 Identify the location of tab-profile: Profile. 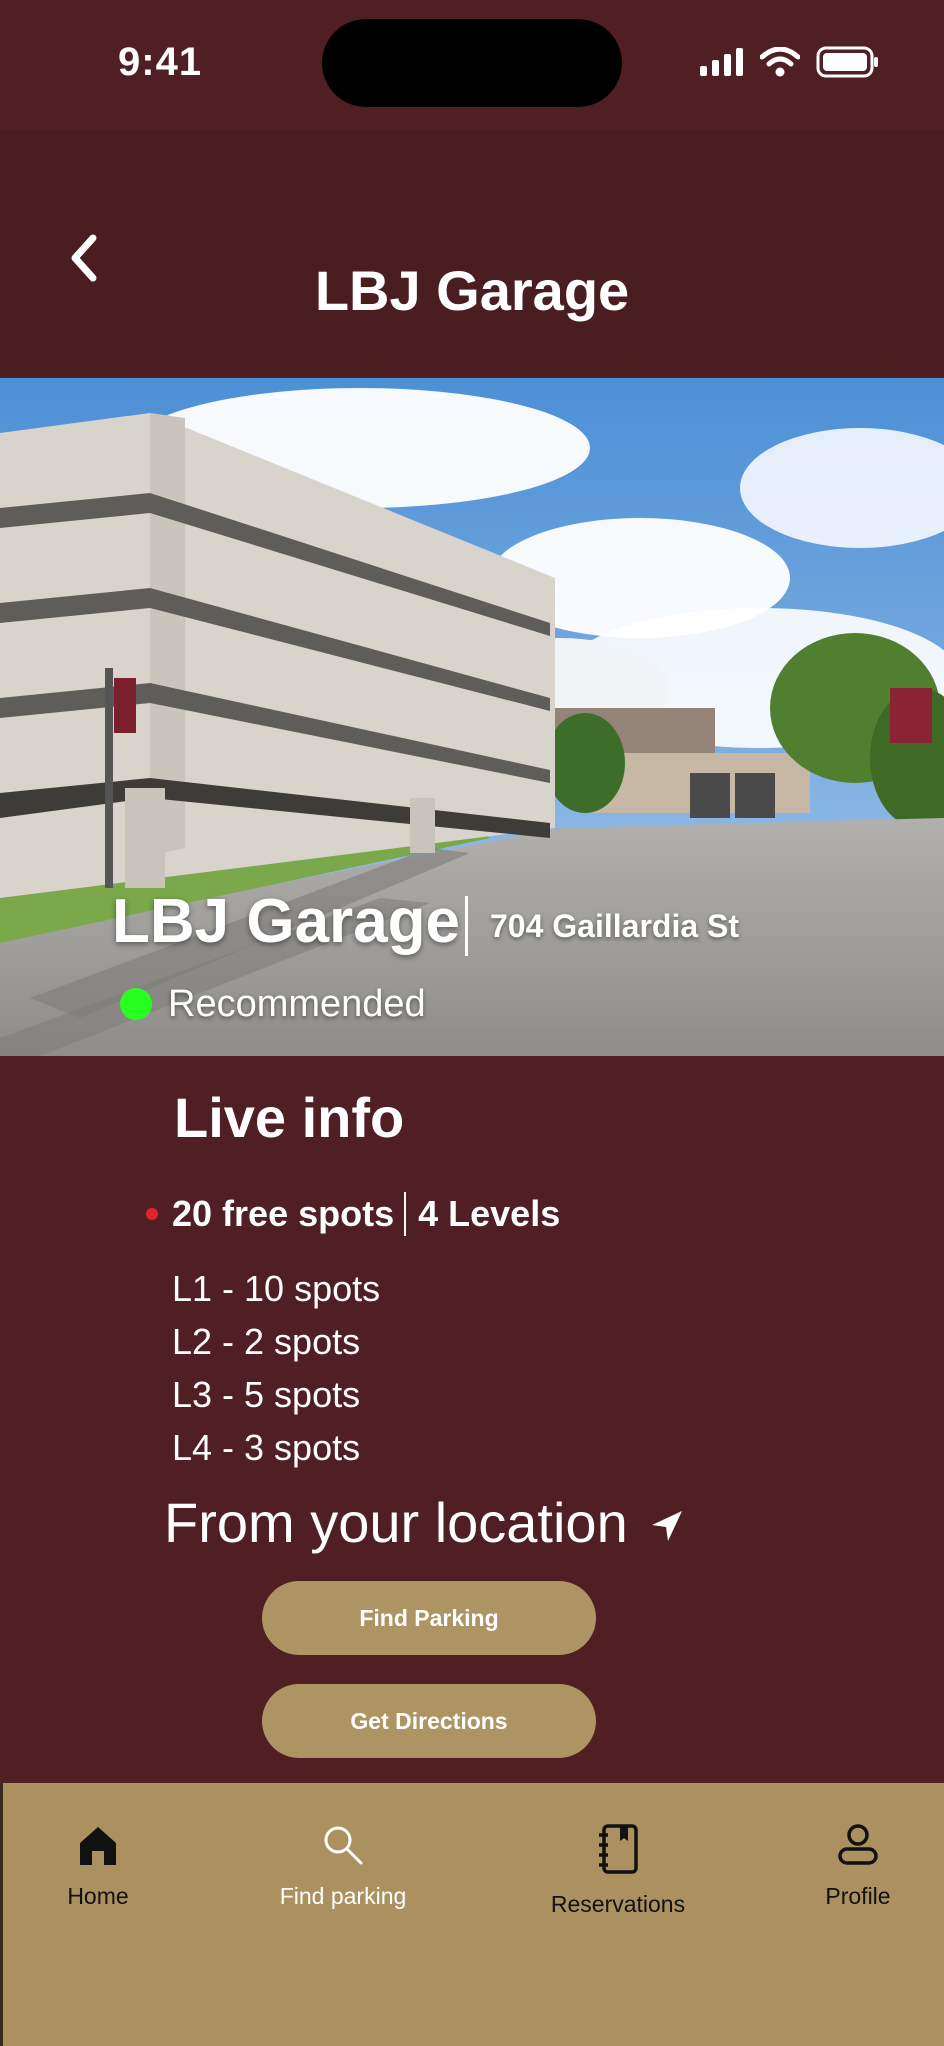
(858, 1866).